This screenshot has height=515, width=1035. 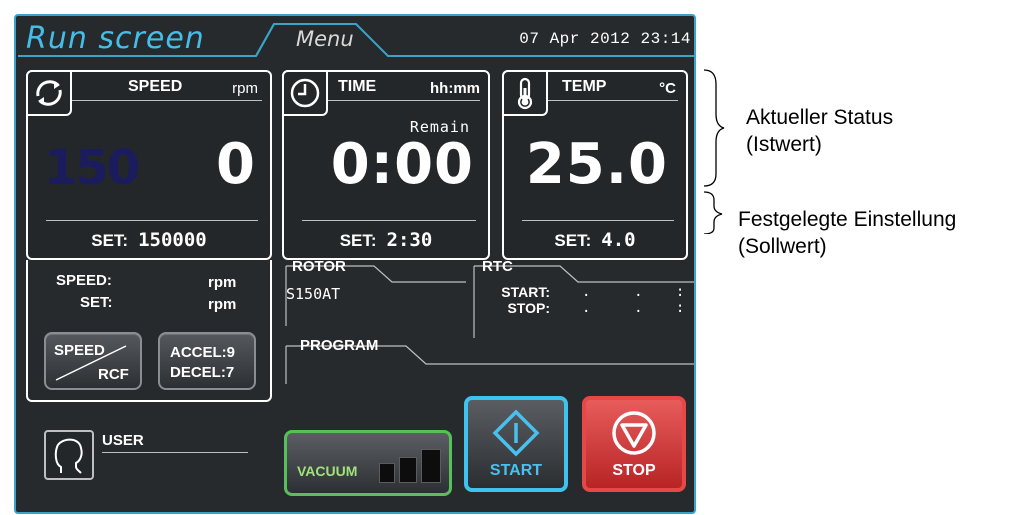 I want to click on start-button: START, so click(x=516, y=444).